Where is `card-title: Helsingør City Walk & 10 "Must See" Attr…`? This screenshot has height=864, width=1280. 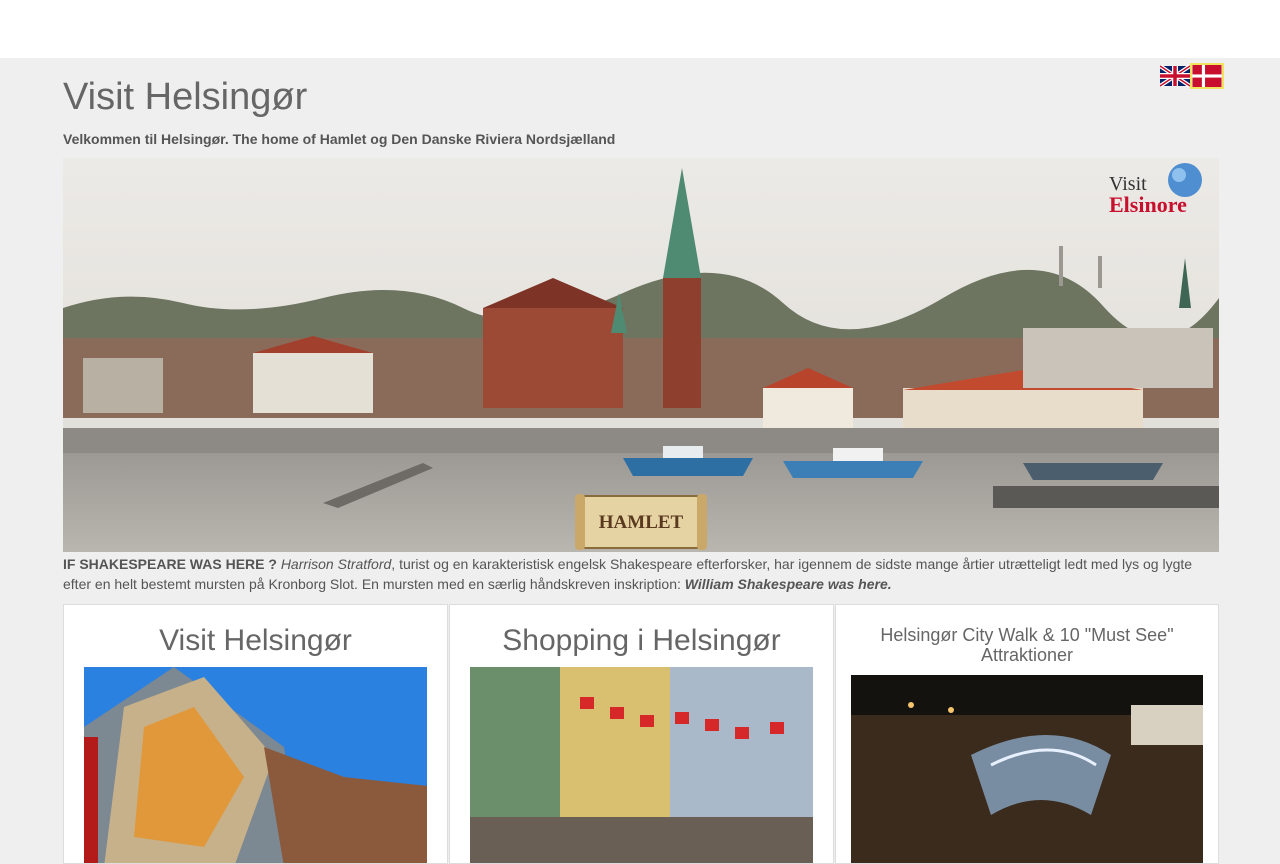
card-title: Helsingør City Walk & 10 "Must See" Attr… is located at coordinates (1027, 640).